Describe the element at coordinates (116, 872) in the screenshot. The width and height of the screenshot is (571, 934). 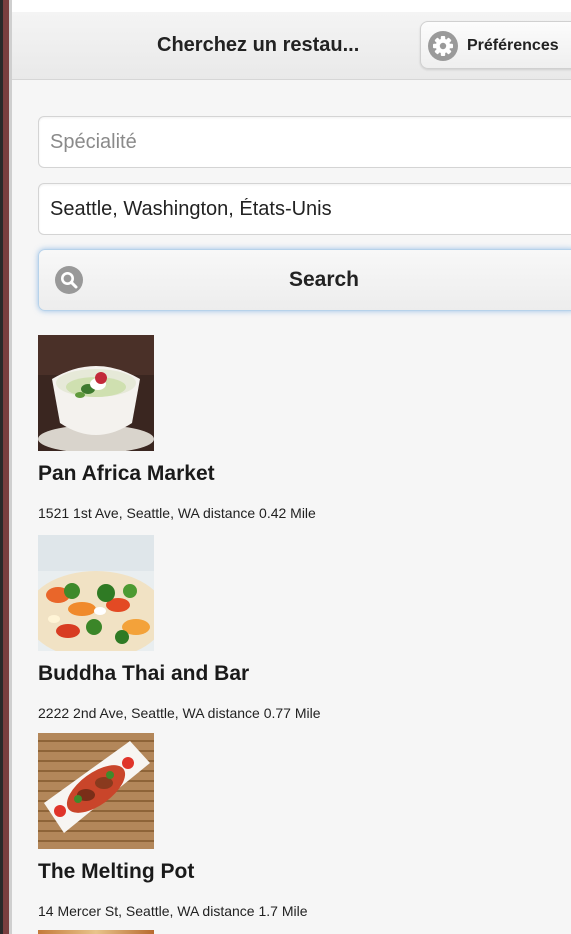
I see `restaurant-name: The Melting Pot` at that location.